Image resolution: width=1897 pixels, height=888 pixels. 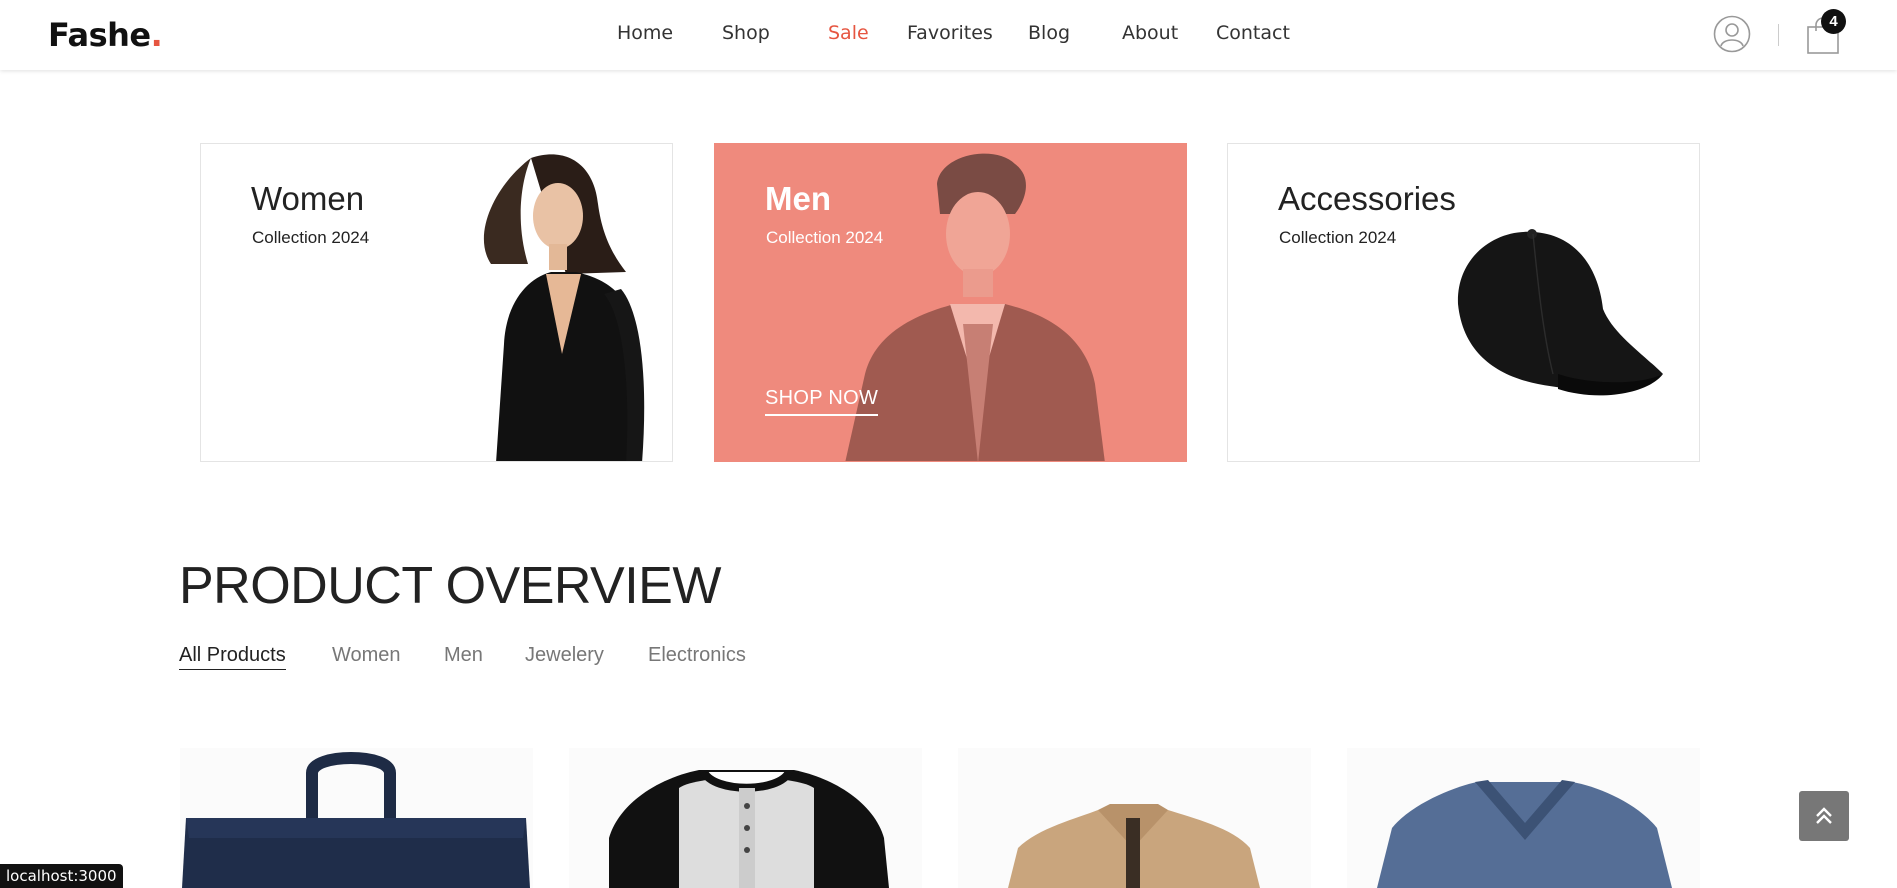 I want to click on cap-image, so click(x=1560, y=312).